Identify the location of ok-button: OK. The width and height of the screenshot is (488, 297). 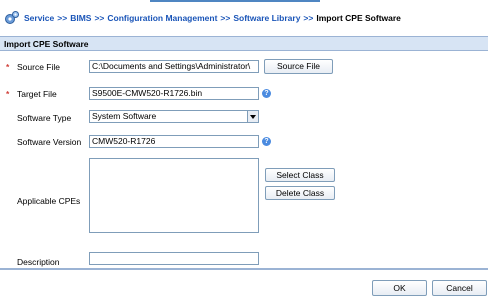
(399, 288).